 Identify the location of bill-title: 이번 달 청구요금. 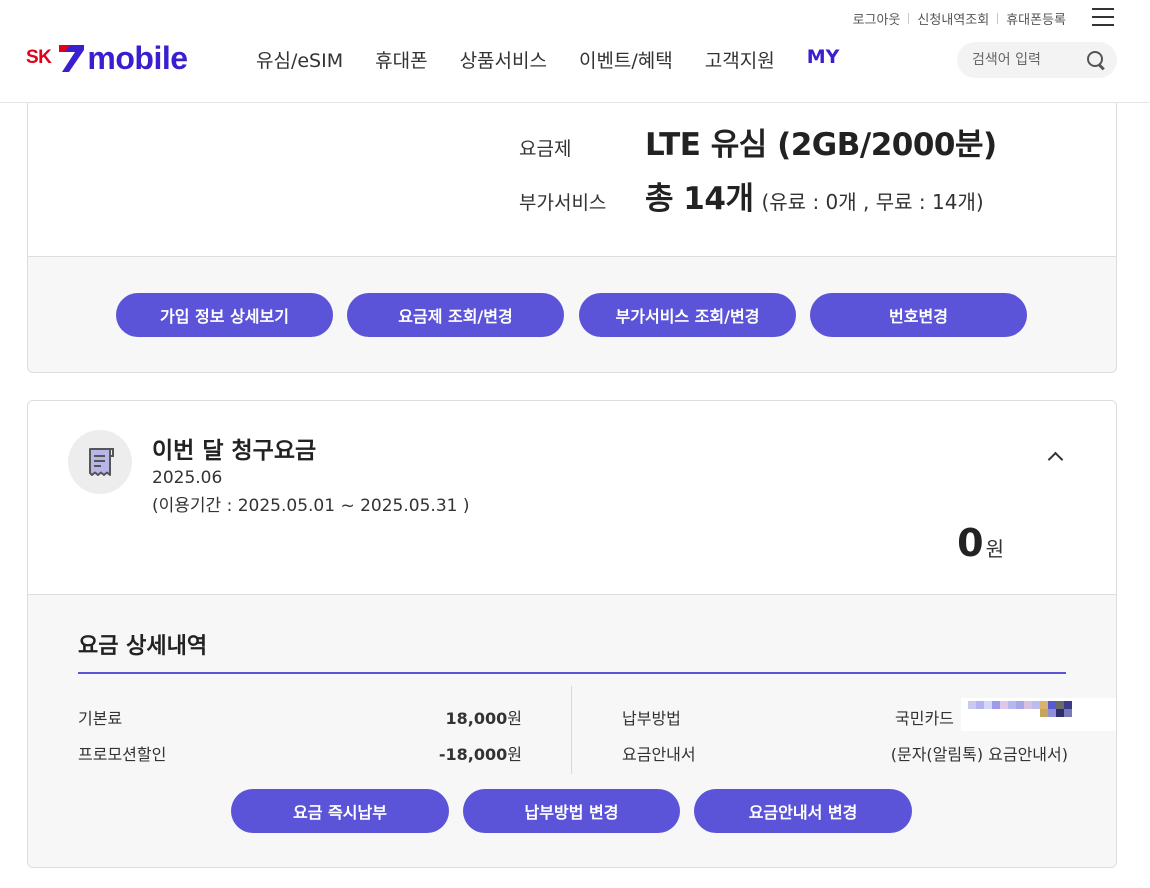
(234, 451).